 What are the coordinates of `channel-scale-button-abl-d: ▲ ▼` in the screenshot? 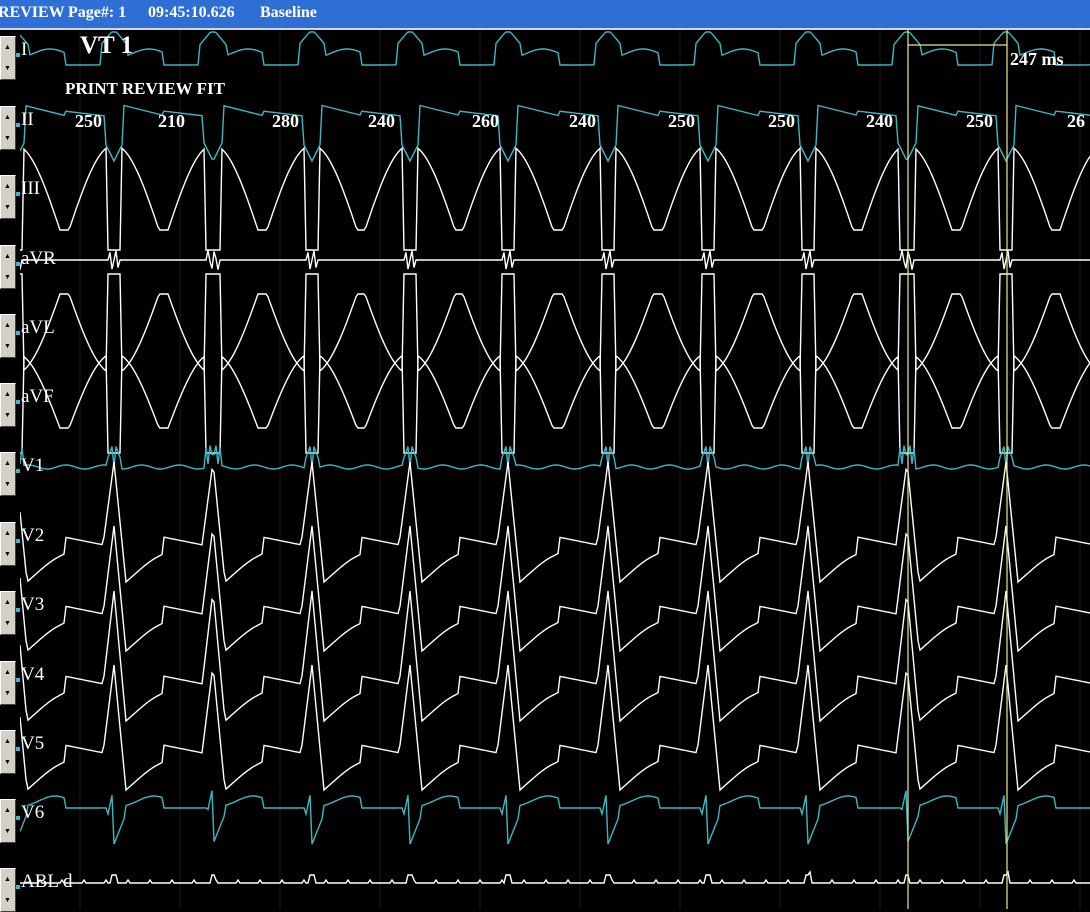 It's located at (10, 890).